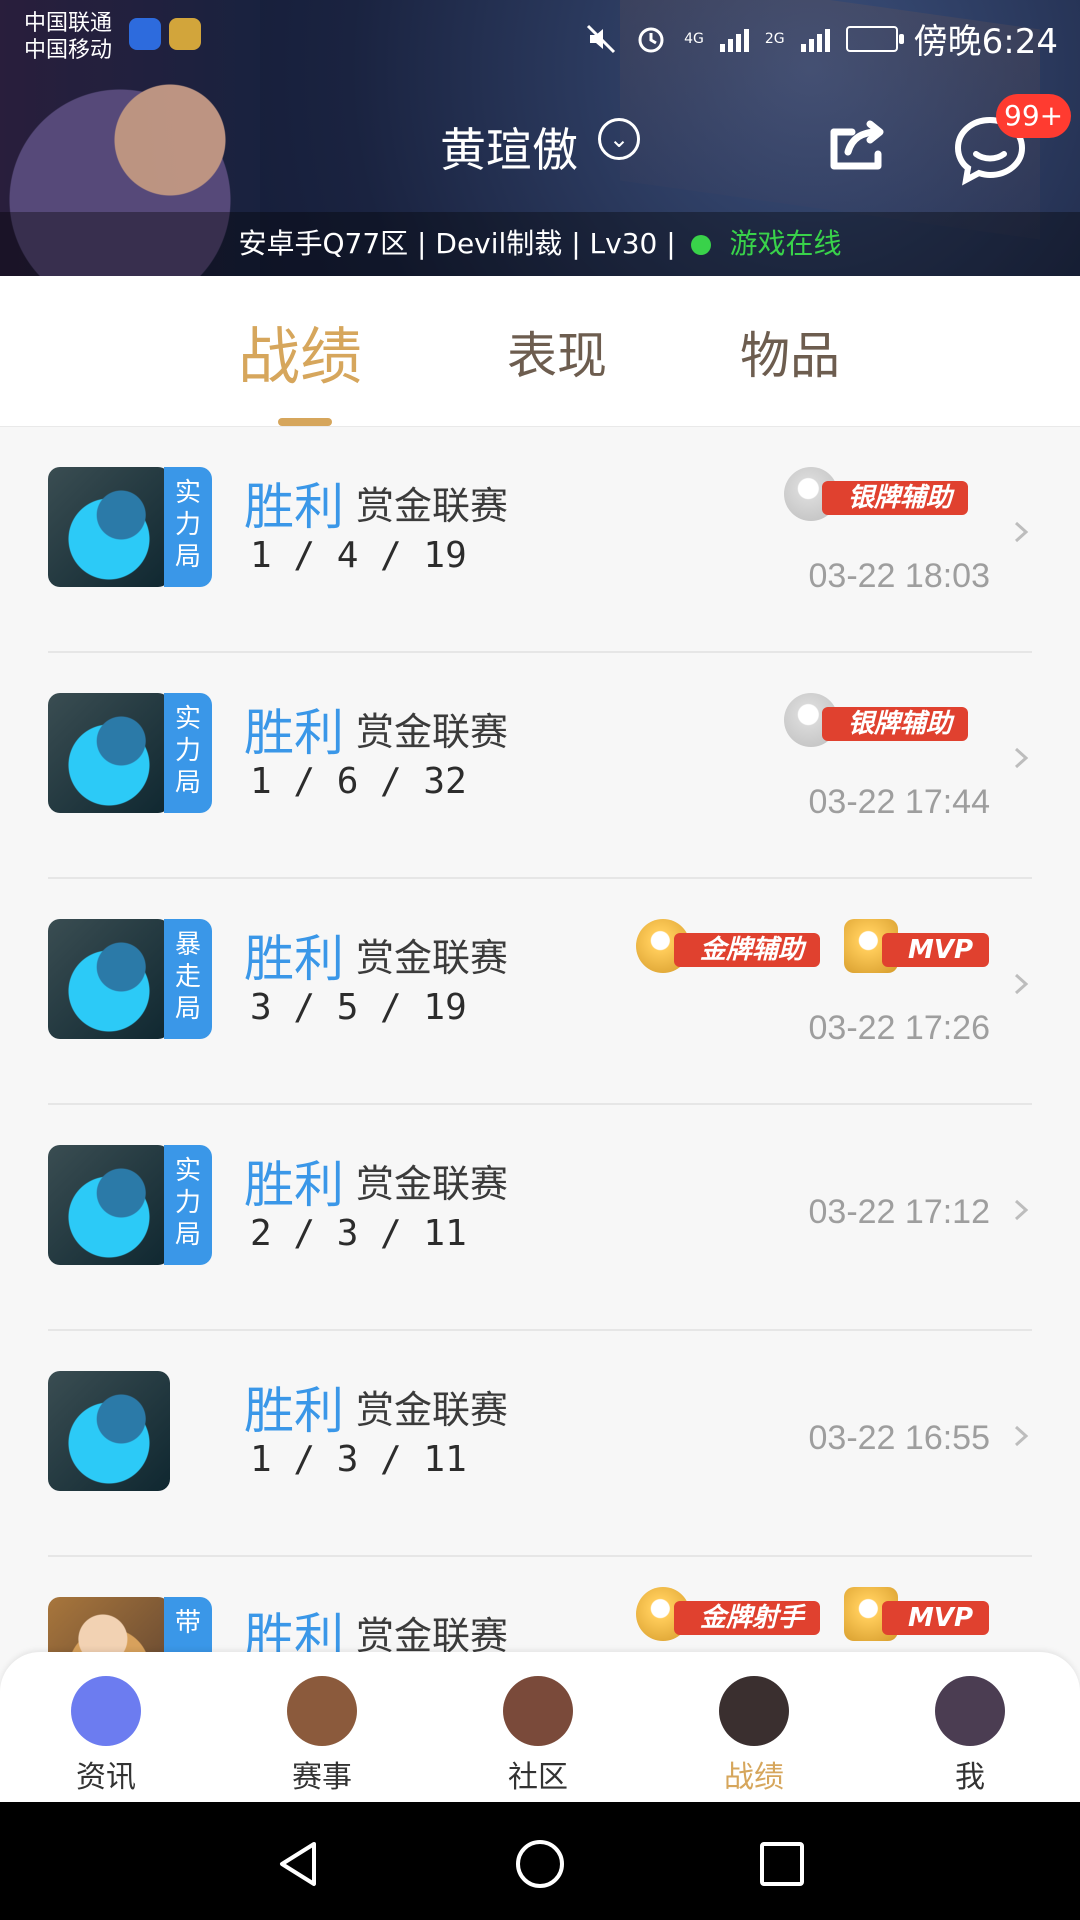  I want to click on active-tab-indicator, so click(305, 422).